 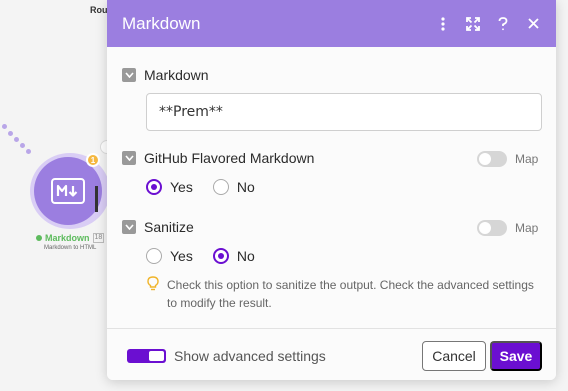 I want to click on sanitize-field-header: Sanitize, so click(x=158, y=227).